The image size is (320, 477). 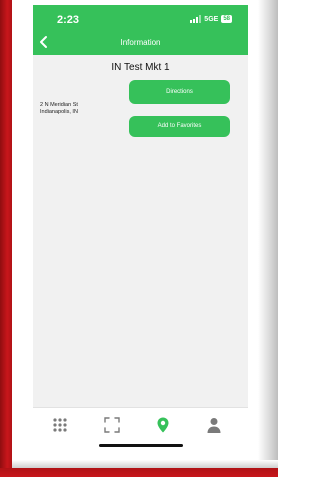 I want to click on place-name: IN Test Mkt 1, so click(x=140, y=67).